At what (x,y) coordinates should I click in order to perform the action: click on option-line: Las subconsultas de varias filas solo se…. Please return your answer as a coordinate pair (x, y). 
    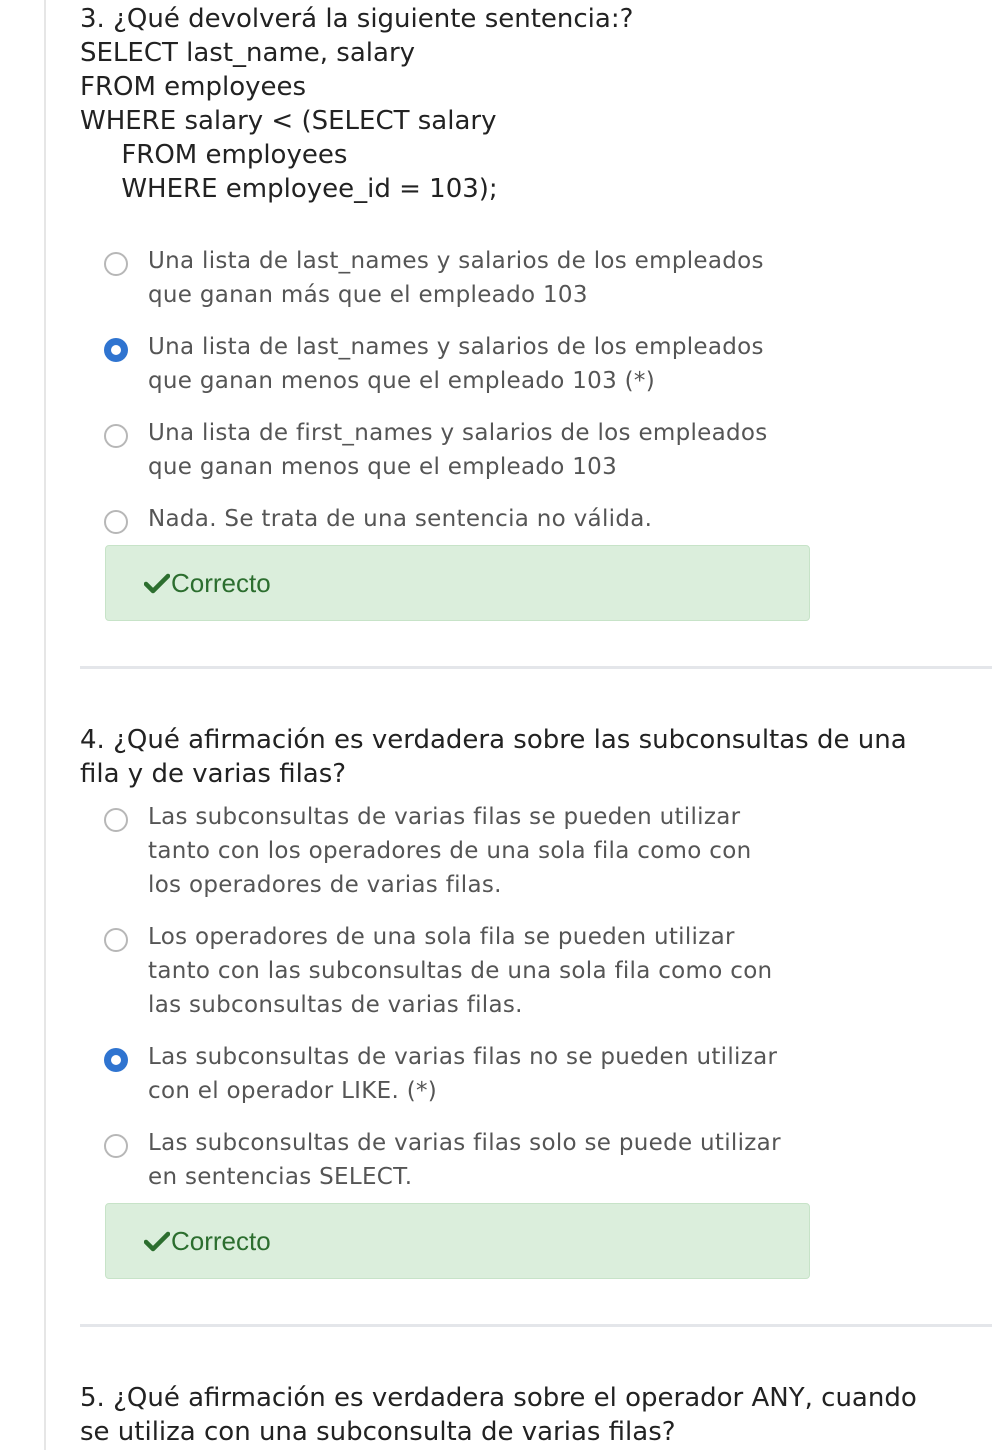
    Looking at the image, I should click on (464, 1143).